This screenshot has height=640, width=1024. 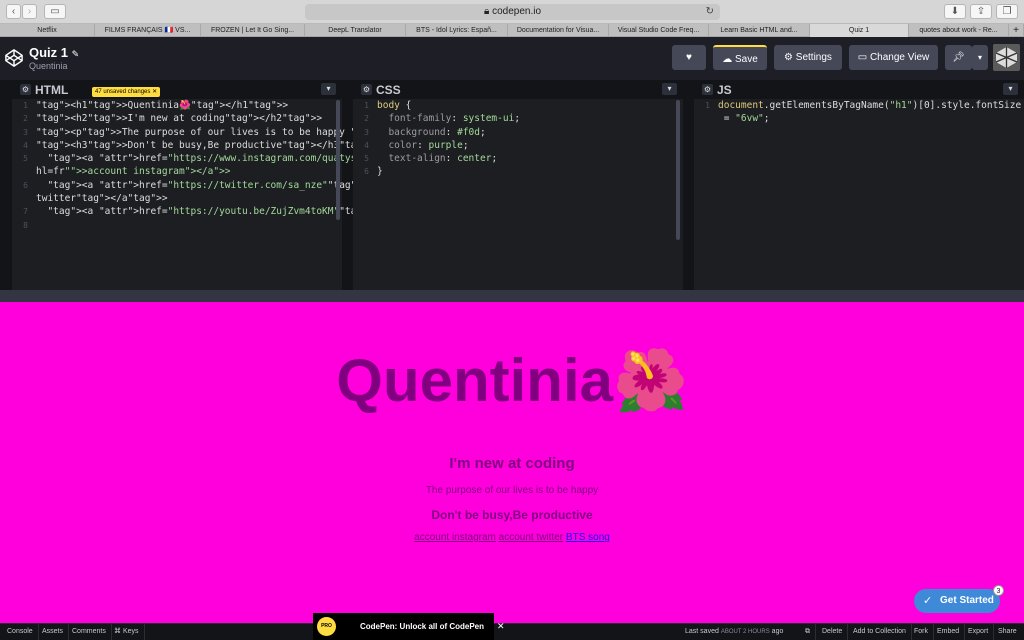 What do you see at coordinates (89, 632) in the screenshot?
I see `comments-button: Comments` at bounding box center [89, 632].